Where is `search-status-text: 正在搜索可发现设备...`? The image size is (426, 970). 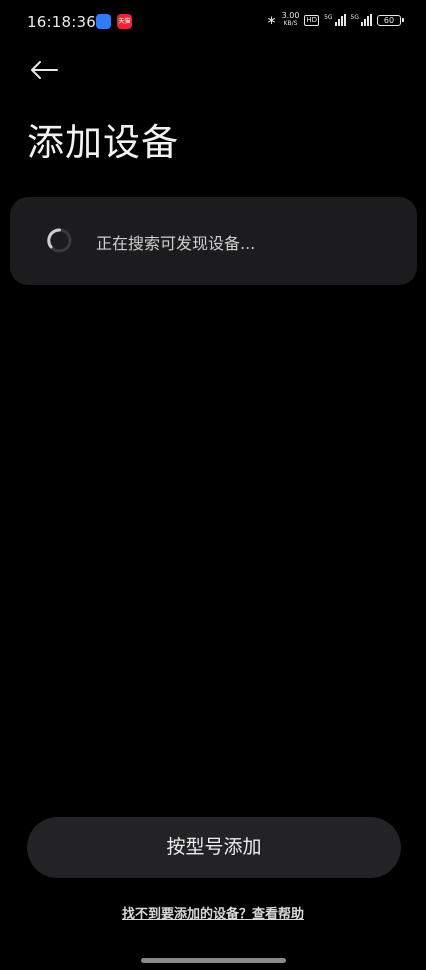 search-status-text: 正在搜索可发现设备... is located at coordinates (176, 243).